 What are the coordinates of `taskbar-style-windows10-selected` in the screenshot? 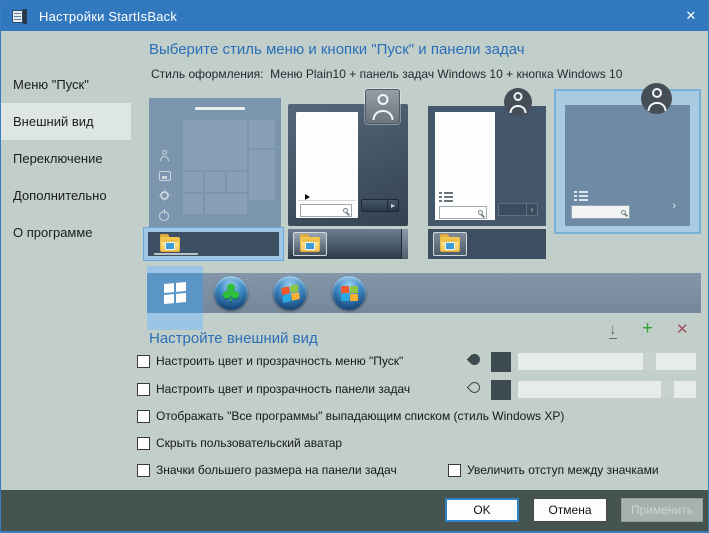 It's located at (213, 244).